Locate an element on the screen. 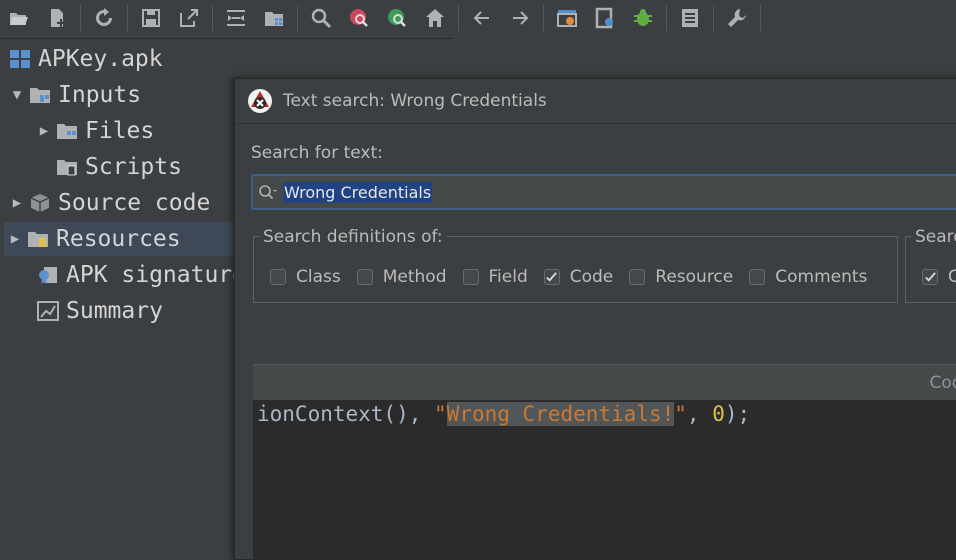  tree-item-label: Files is located at coordinates (120, 131).